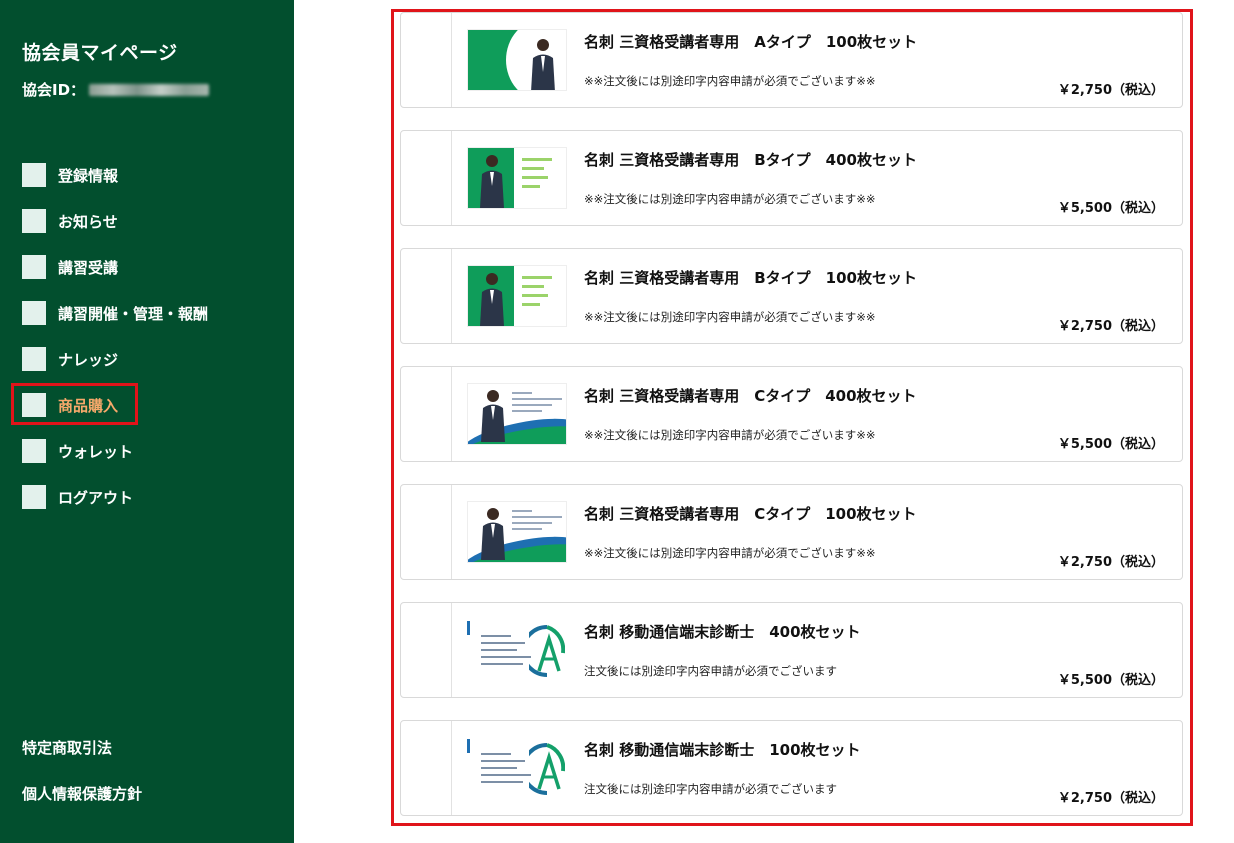  Describe the element at coordinates (750, 278) in the screenshot. I see `product-name: 名刺 三資格受講者専用 Bタイプ 100枚セット` at that location.